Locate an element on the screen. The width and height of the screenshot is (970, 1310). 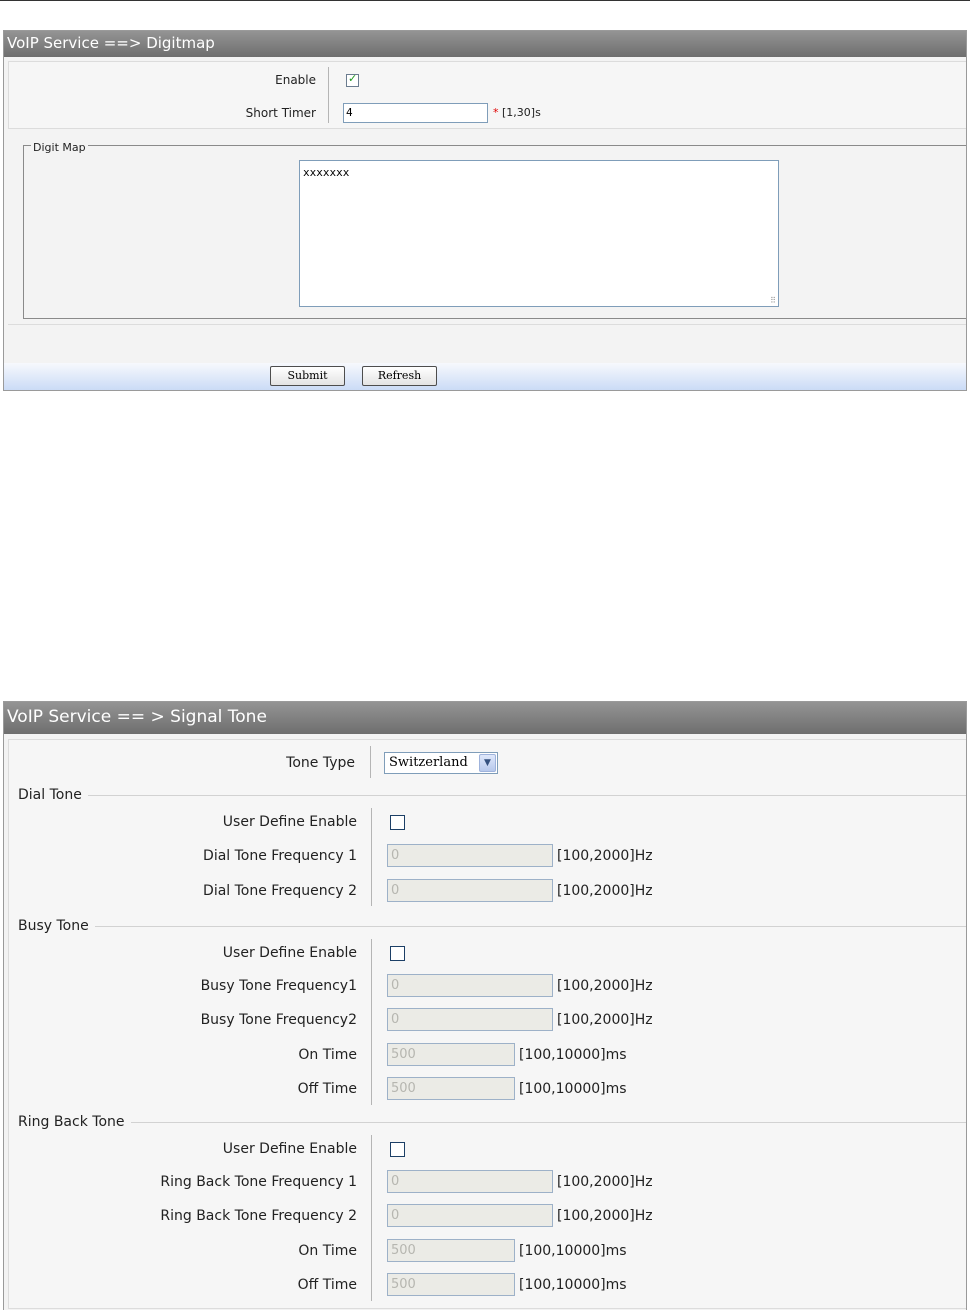
page-top-rule is located at coordinates (485, 0).